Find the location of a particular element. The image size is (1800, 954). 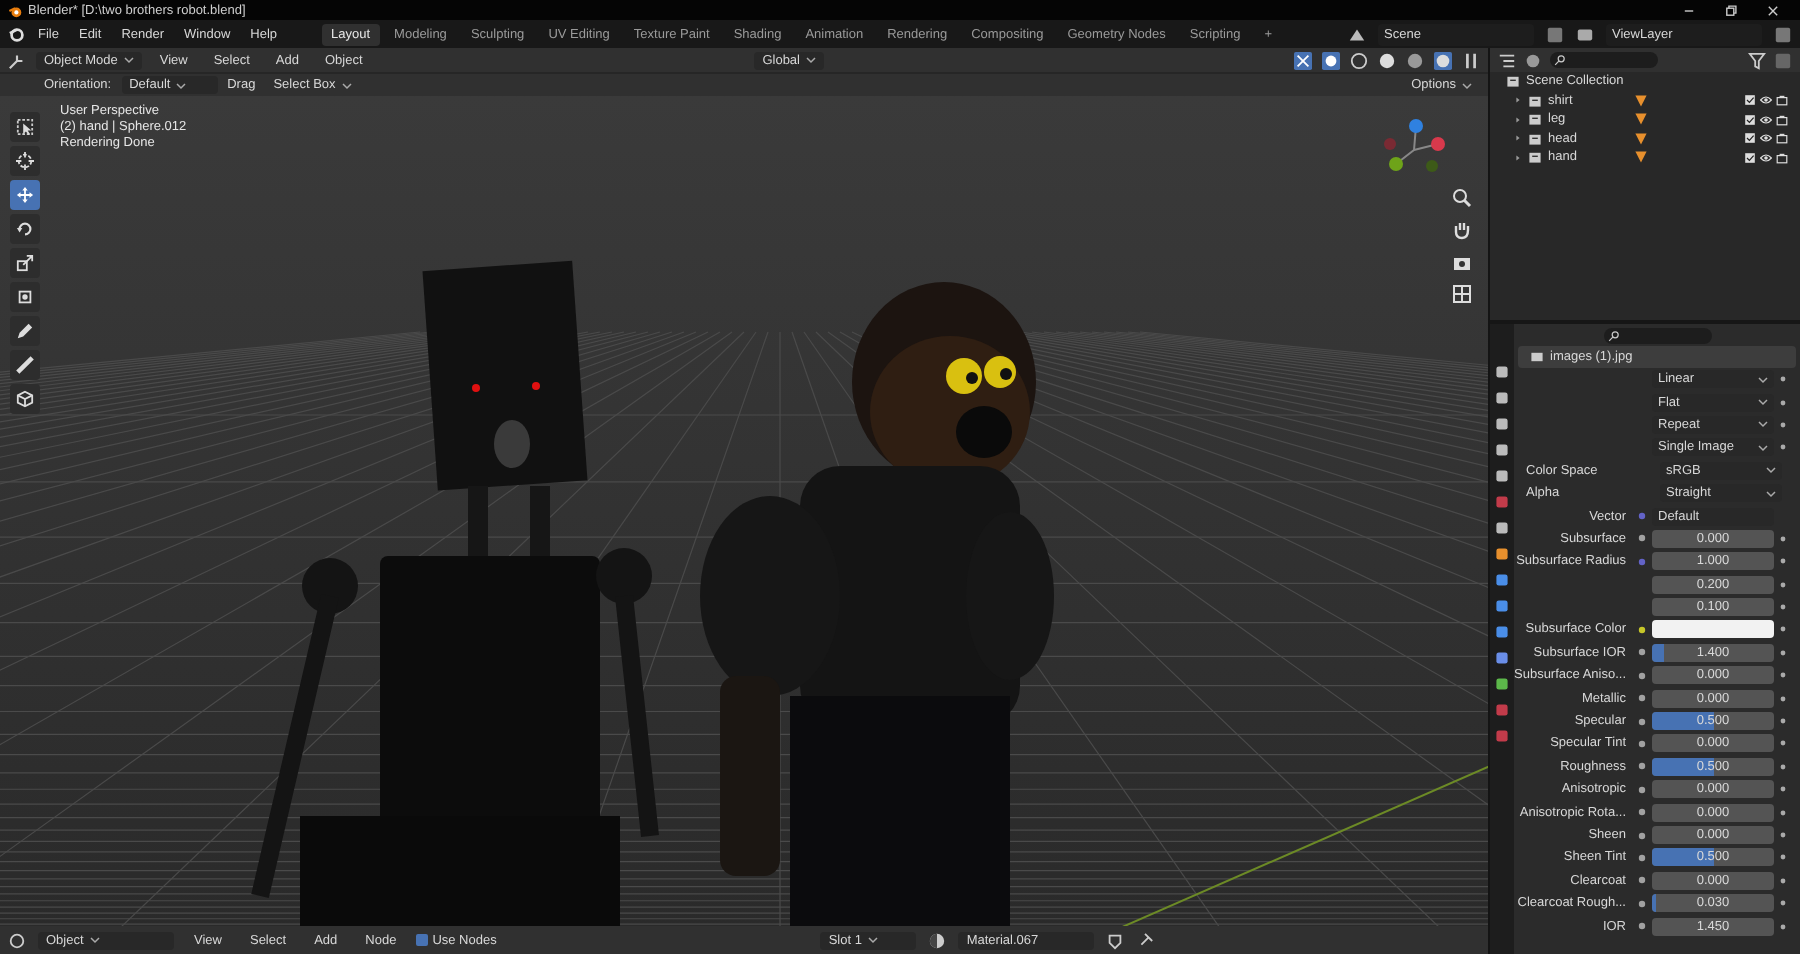

select-box-tool-button is located at coordinates (25, 127).